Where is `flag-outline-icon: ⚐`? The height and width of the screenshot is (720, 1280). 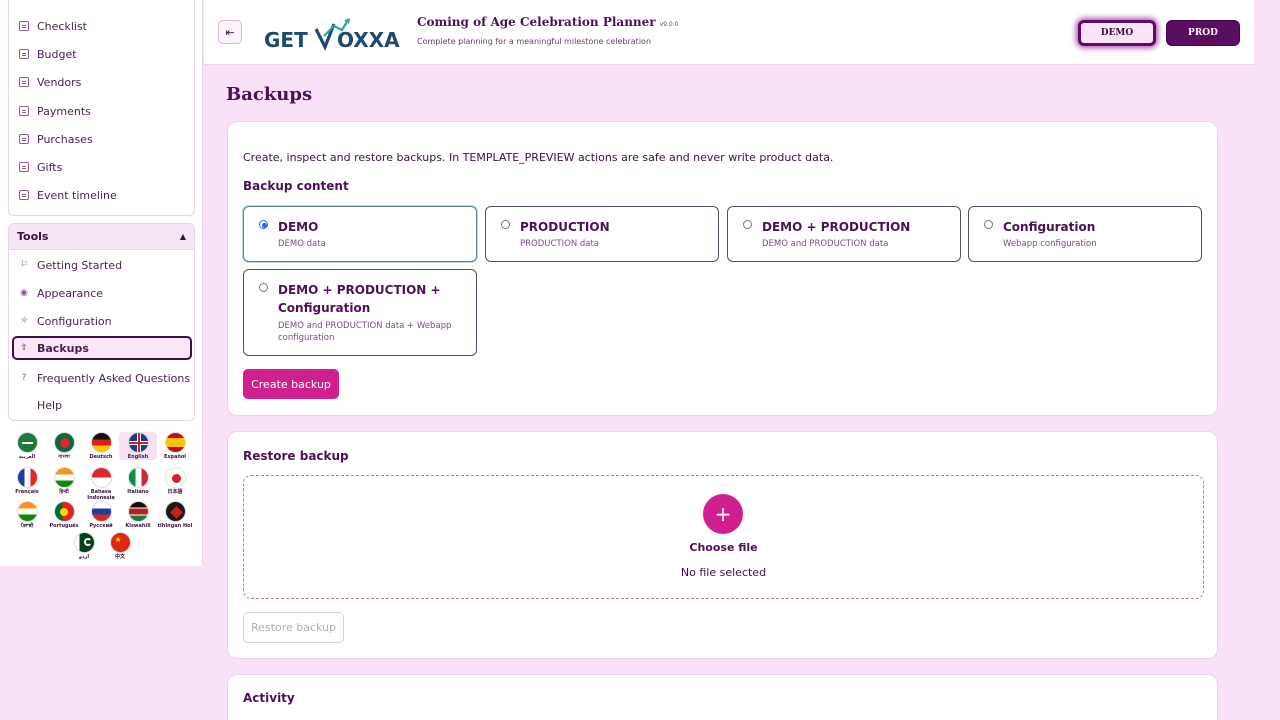
flag-outline-icon: ⚐ is located at coordinates (24, 265).